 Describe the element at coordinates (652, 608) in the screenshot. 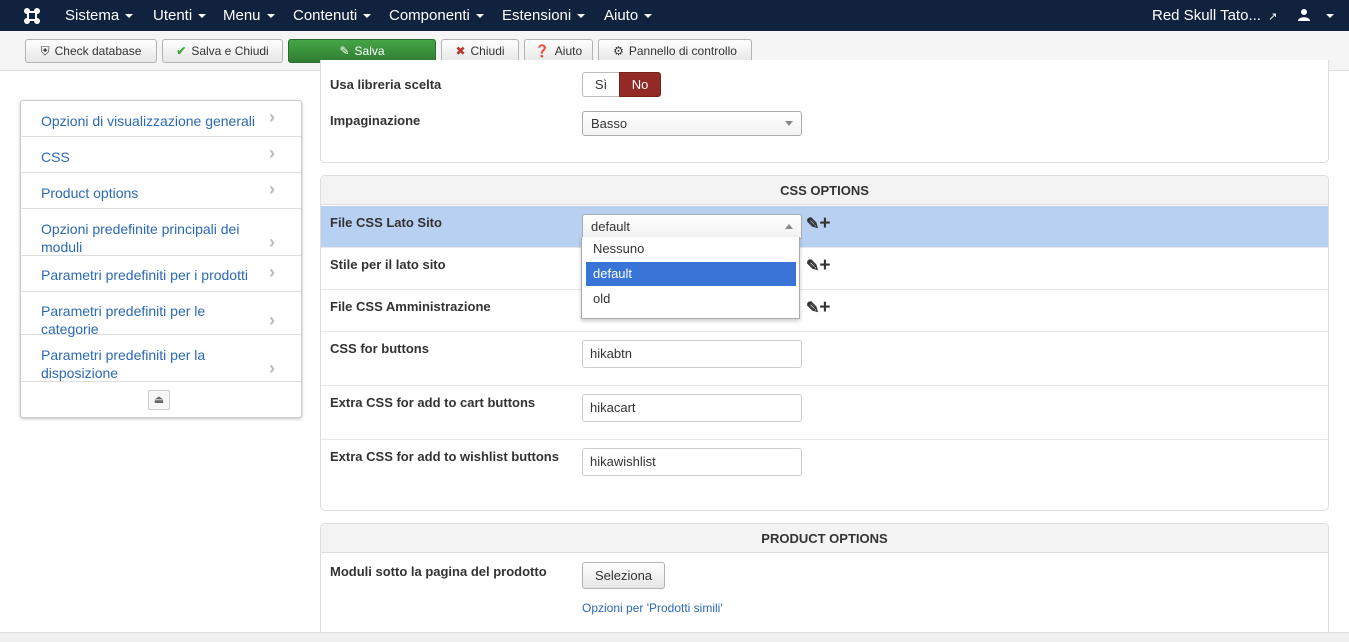

I see `similar-products-link: Opzioni per 'Prodotti simili'` at that location.